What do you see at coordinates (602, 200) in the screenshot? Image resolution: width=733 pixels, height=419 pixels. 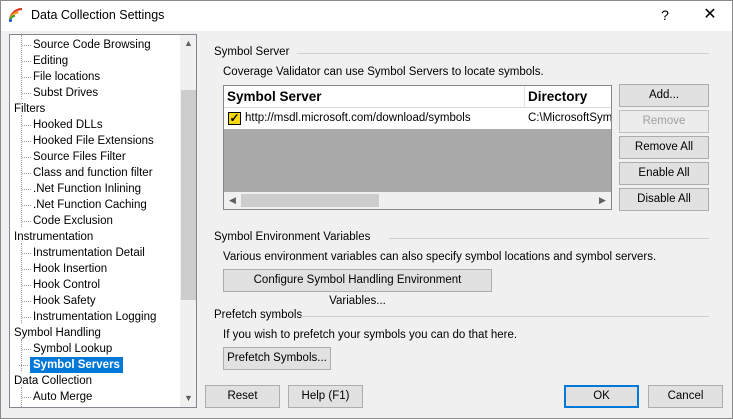 I see `scroll-right-icon: ▶` at bounding box center [602, 200].